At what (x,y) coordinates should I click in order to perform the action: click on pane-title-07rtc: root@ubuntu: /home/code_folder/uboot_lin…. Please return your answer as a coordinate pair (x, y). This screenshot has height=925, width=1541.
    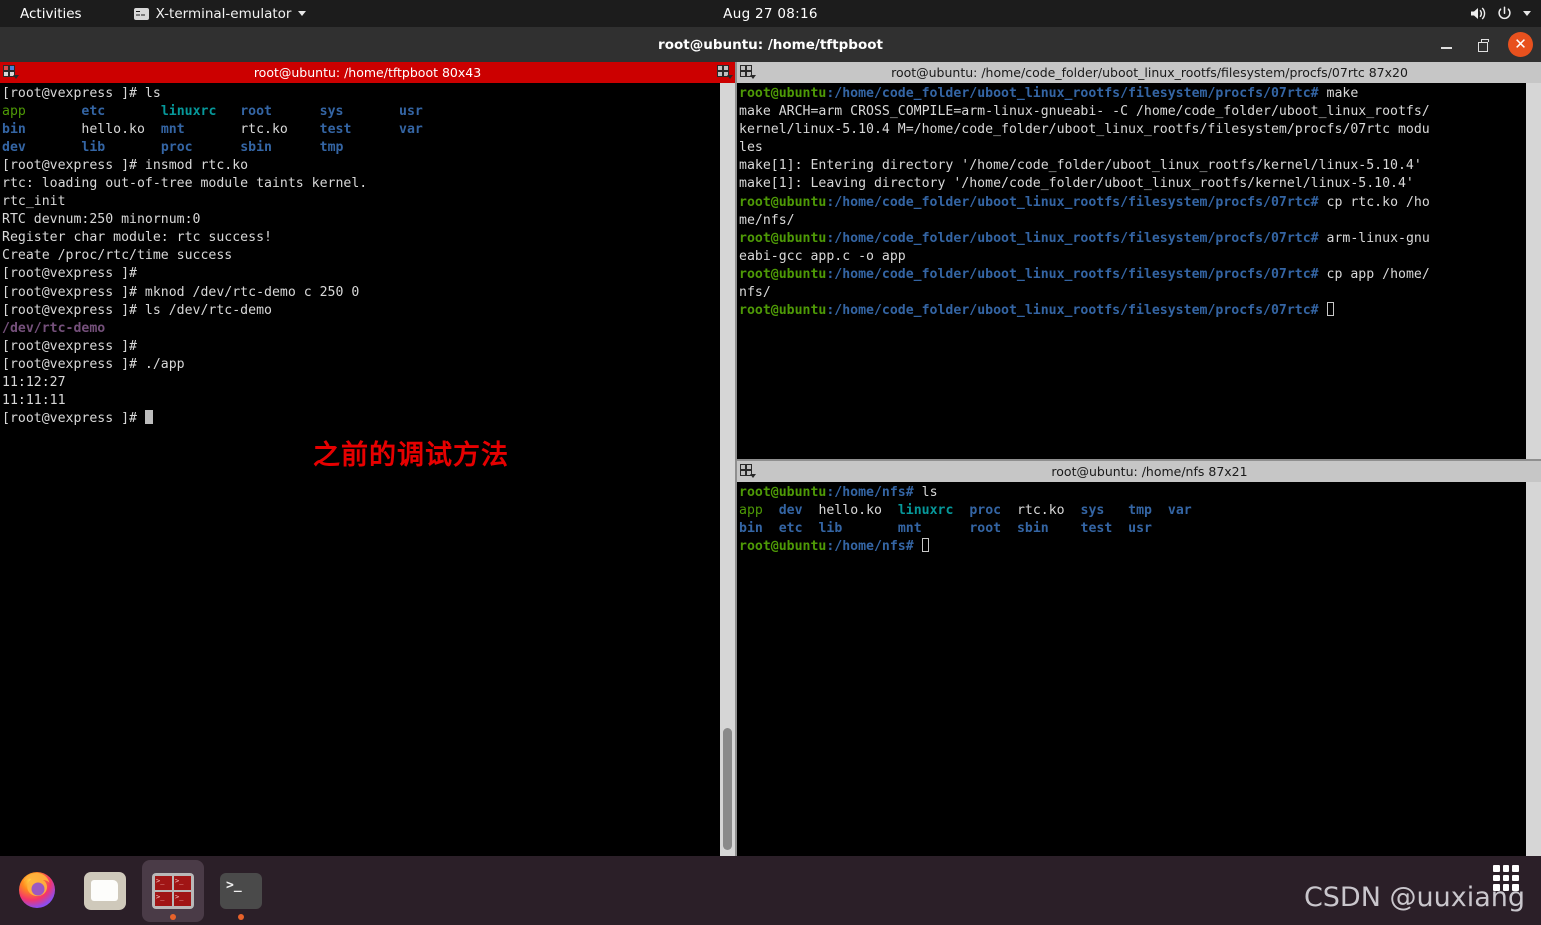
    Looking at the image, I should click on (1139, 72).